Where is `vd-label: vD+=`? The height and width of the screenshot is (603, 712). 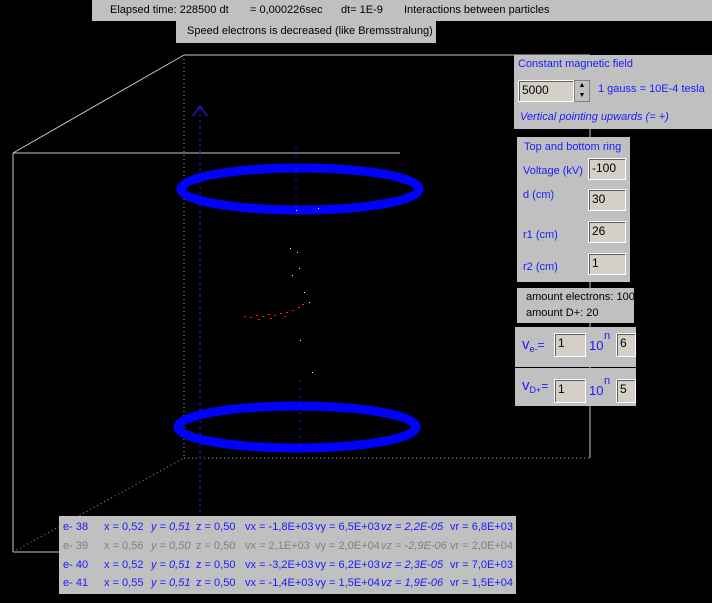 vd-label: vD+= is located at coordinates (535, 386).